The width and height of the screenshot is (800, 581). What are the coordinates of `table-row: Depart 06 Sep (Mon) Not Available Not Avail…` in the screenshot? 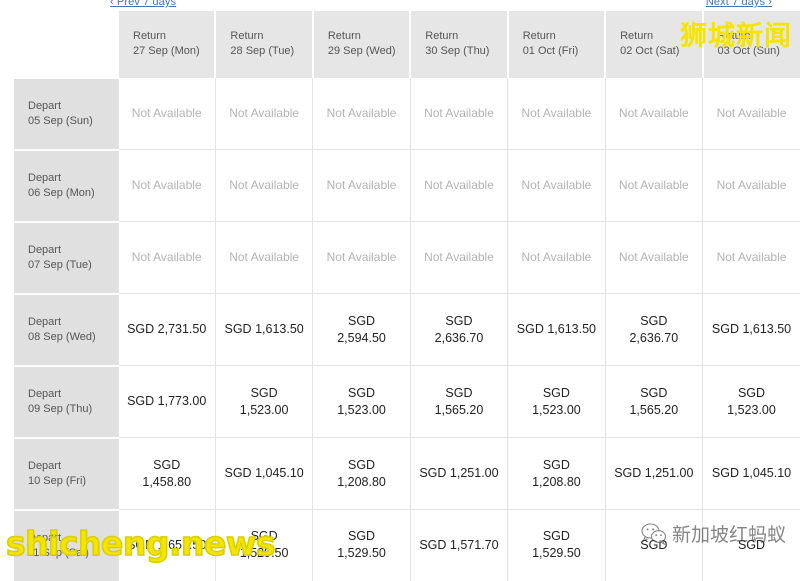 It's located at (400, 185).